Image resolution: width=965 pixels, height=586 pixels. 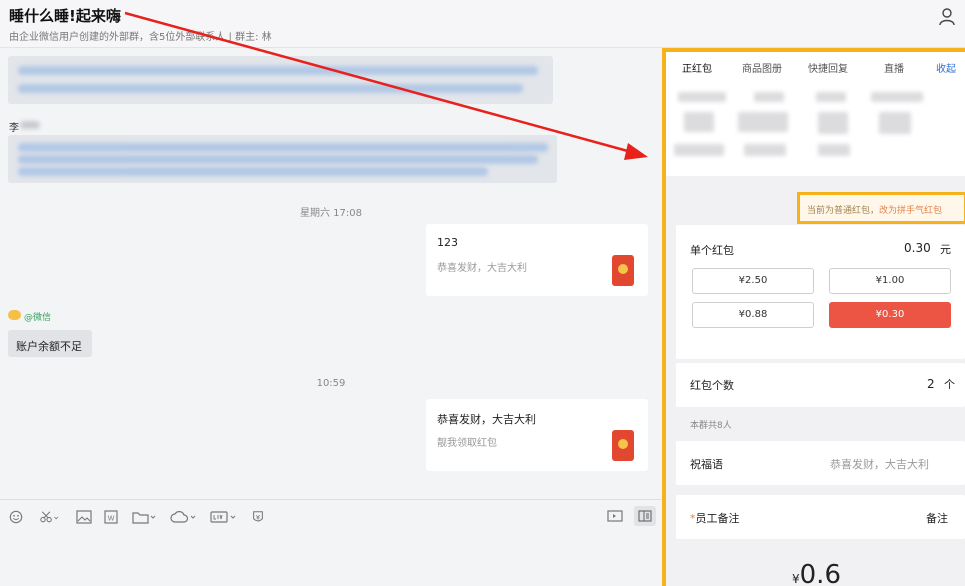 What do you see at coordinates (717, 518) in the screenshot?
I see `staff-note-label-text: 员工备注` at bounding box center [717, 518].